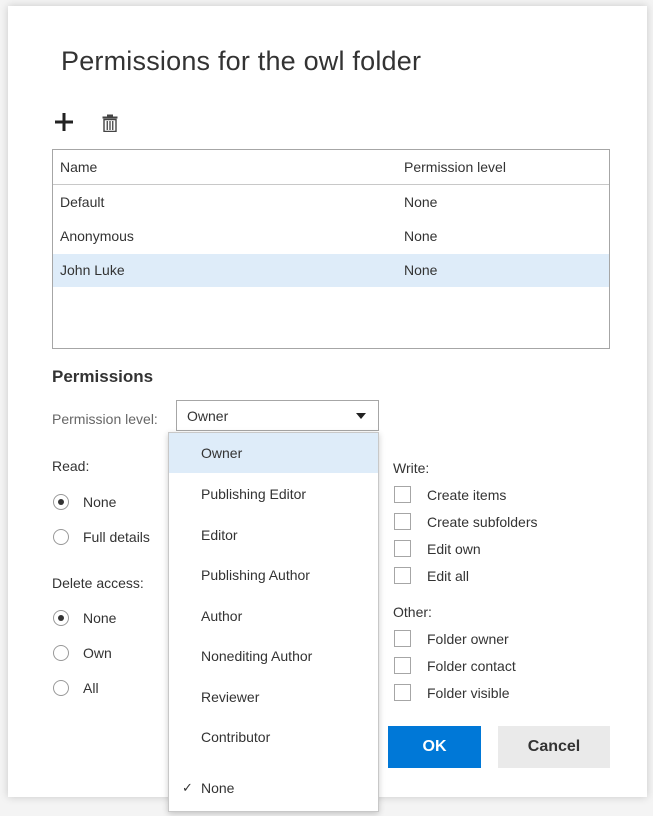 The height and width of the screenshot is (816, 653). What do you see at coordinates (277, 415) in the screenshot?
I see `permission-level-dropdown: Owner` at bounding box center [277, 415].